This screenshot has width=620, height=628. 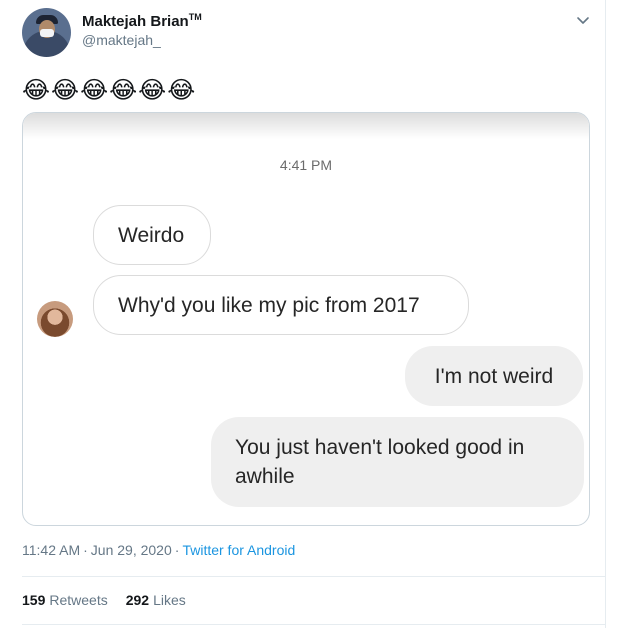 What do you see at coordinates (380, 462) in the screenshot?
I see `chat-message-text: You just haven't looked good in awhile` at bounding box center [380, 462].